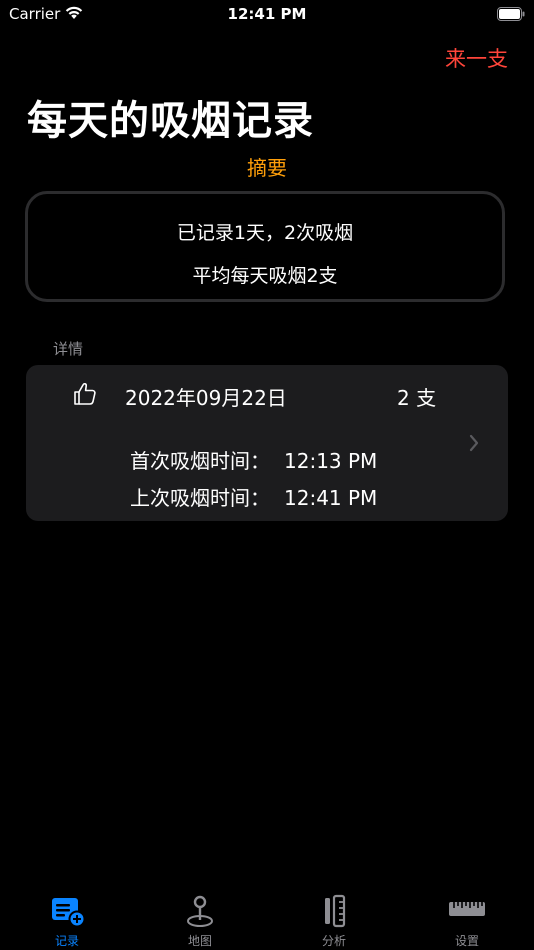 Image resolution: width=534 pixels, height=950 pixels. I want to click on chevron-right-icon, so click(474, 445).